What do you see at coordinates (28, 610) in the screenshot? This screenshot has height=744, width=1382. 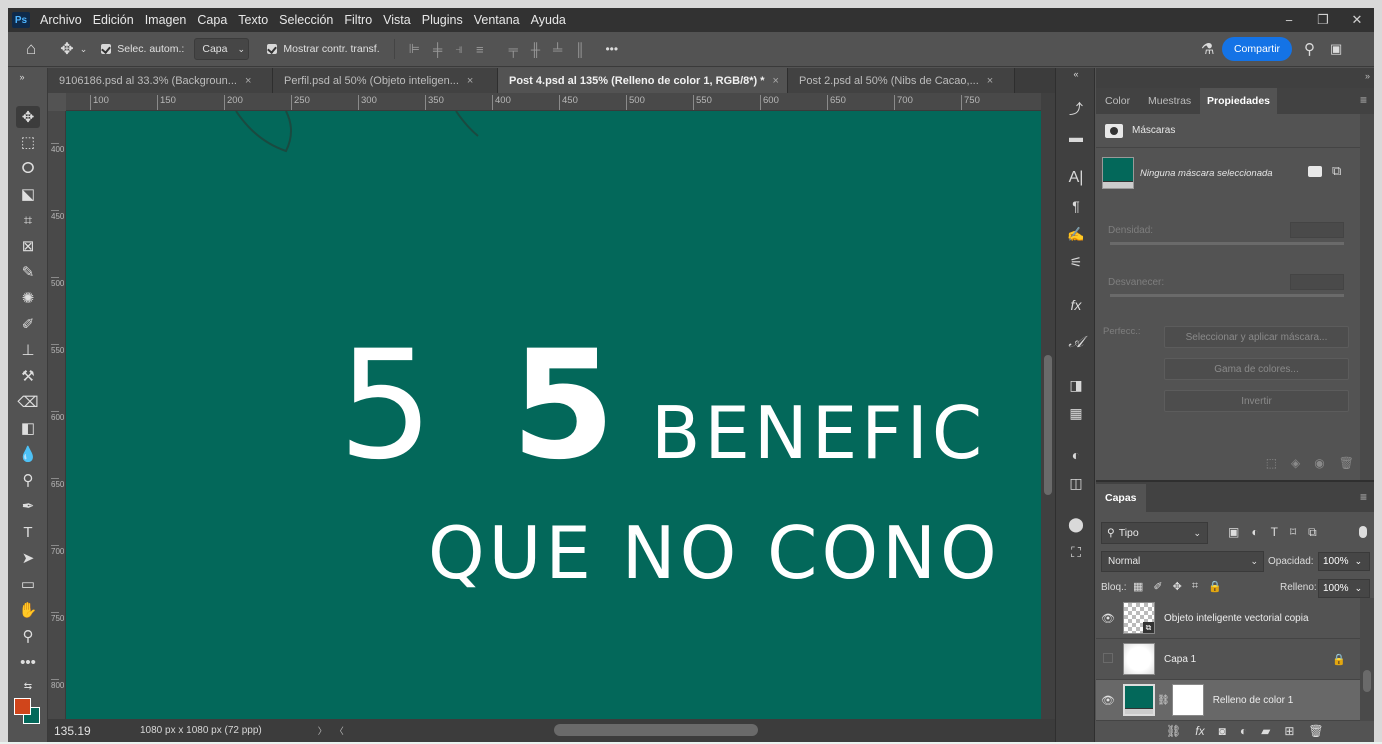 I see `hand-tool-icon: ✋` at bounding box center [28, 610].